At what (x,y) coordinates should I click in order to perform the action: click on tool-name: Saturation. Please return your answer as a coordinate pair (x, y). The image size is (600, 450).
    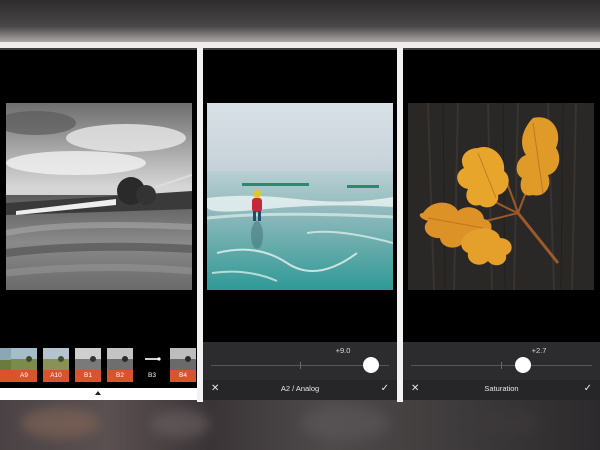
    Looking at the image, I should click on (501, 388).